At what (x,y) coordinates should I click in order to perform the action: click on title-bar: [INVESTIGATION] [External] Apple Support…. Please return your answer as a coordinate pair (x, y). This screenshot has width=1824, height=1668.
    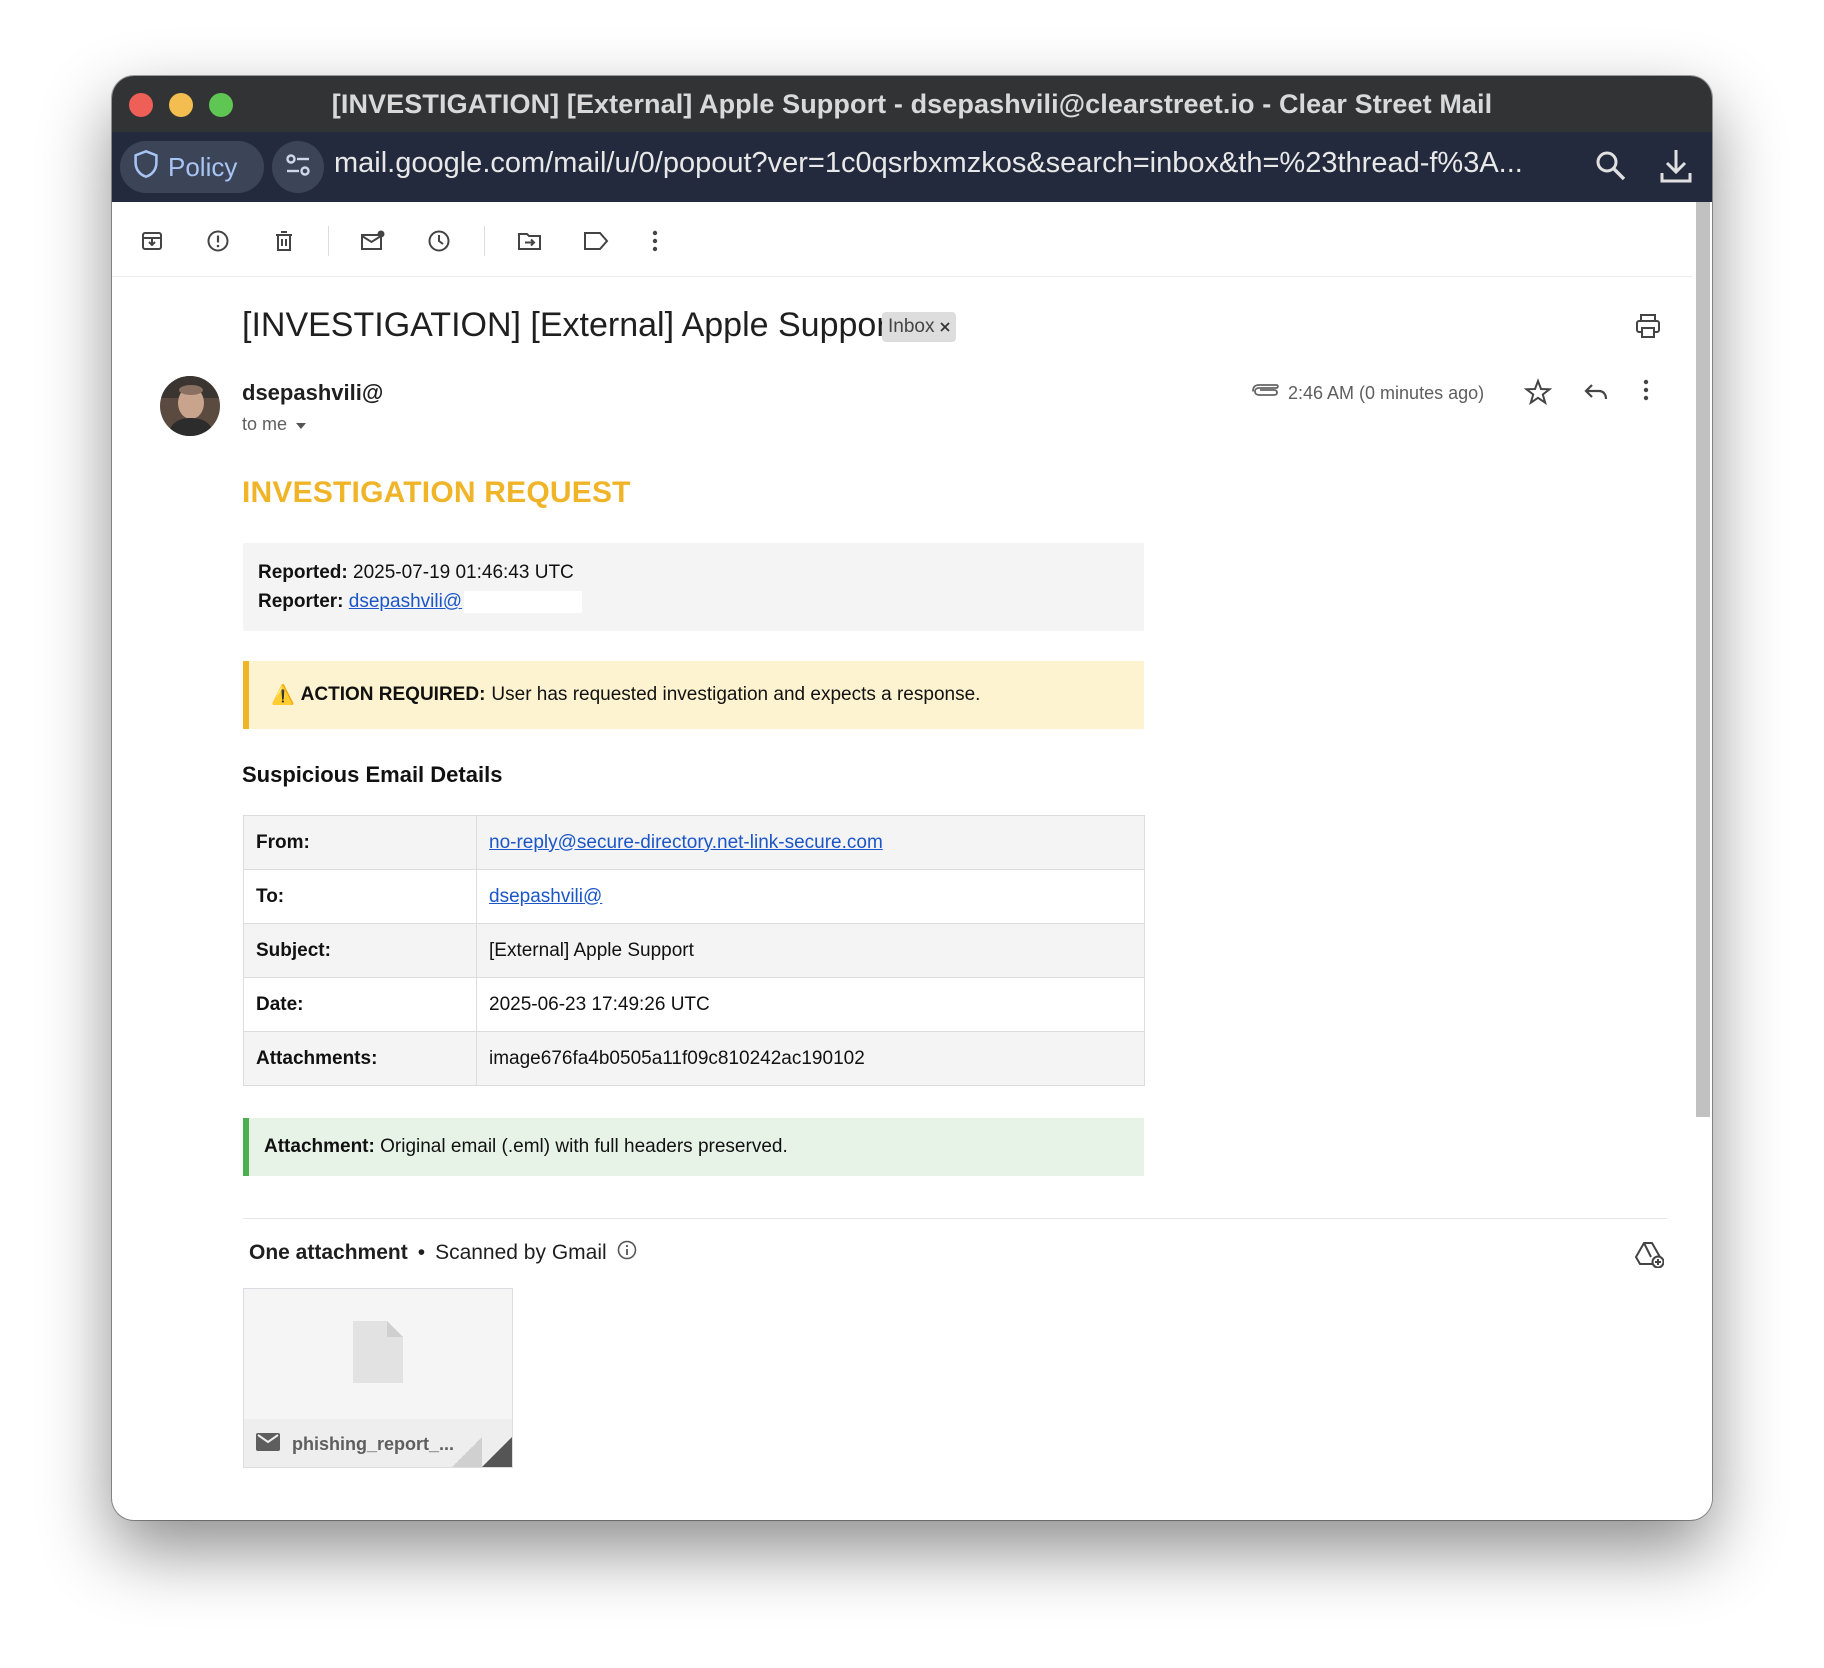
    Looking at the image, I should click on (912, 104).